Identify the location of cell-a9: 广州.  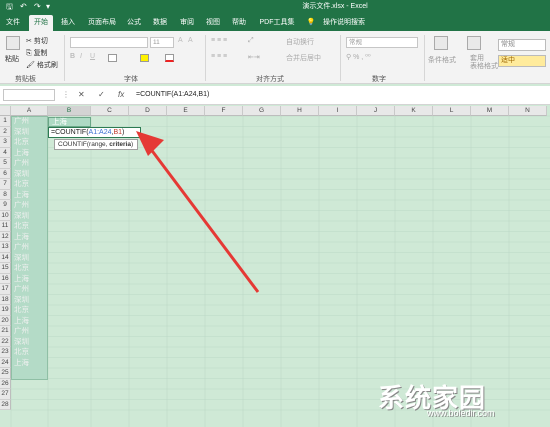
(29, 205).